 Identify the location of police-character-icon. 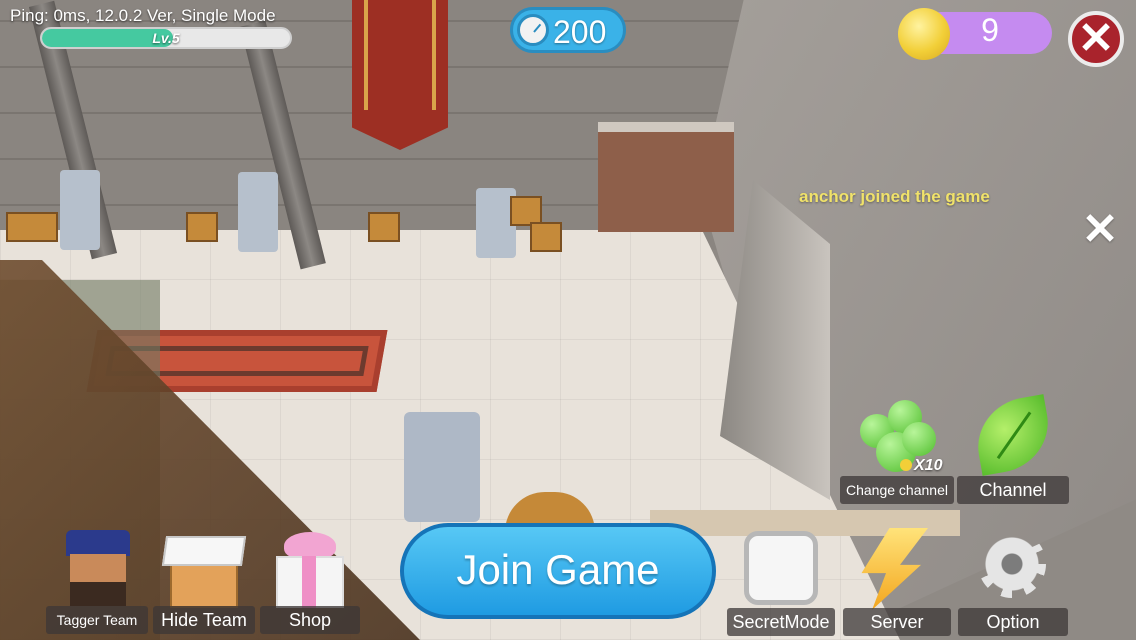
(98, 570).